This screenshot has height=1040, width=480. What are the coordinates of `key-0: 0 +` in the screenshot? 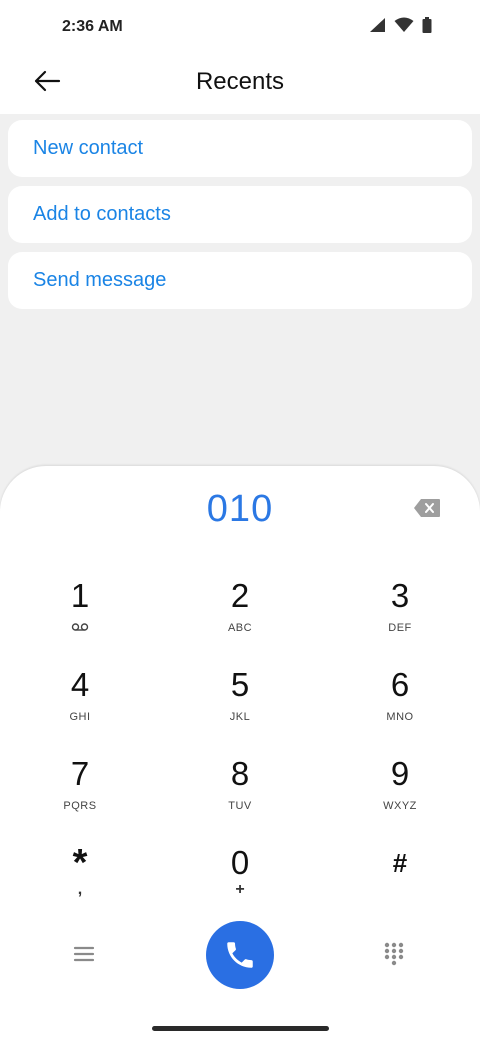 It's located at (240, 882).